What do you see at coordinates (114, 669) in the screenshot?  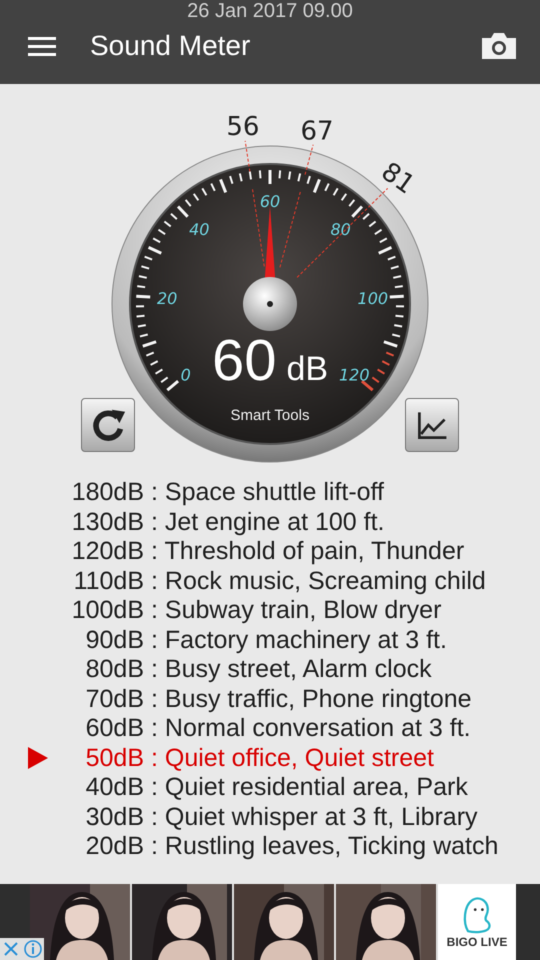 I see `decibel-value: 80dB` at bounding box center [114, 669].